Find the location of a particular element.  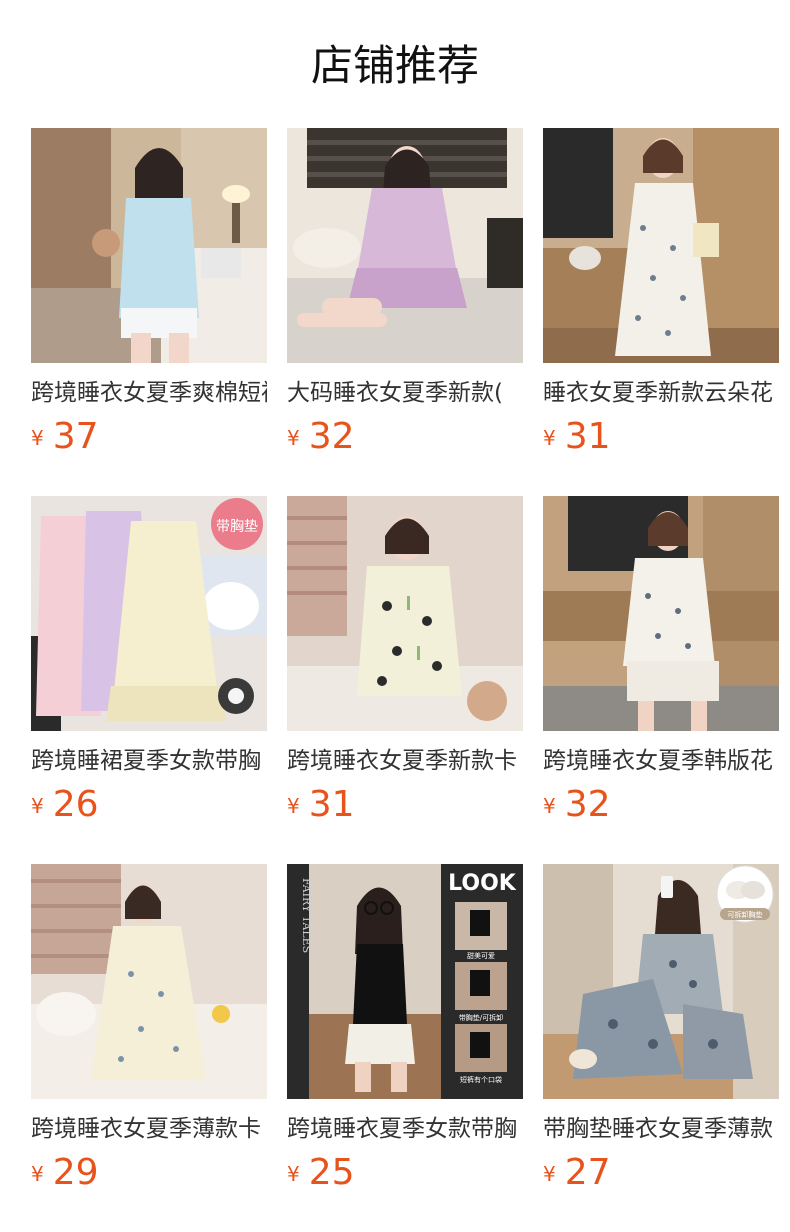

product-card: 可拆卸胸垫 带胸垫睡衣女夏季薄款 ¥27 is located at coordinates (661, 1029).